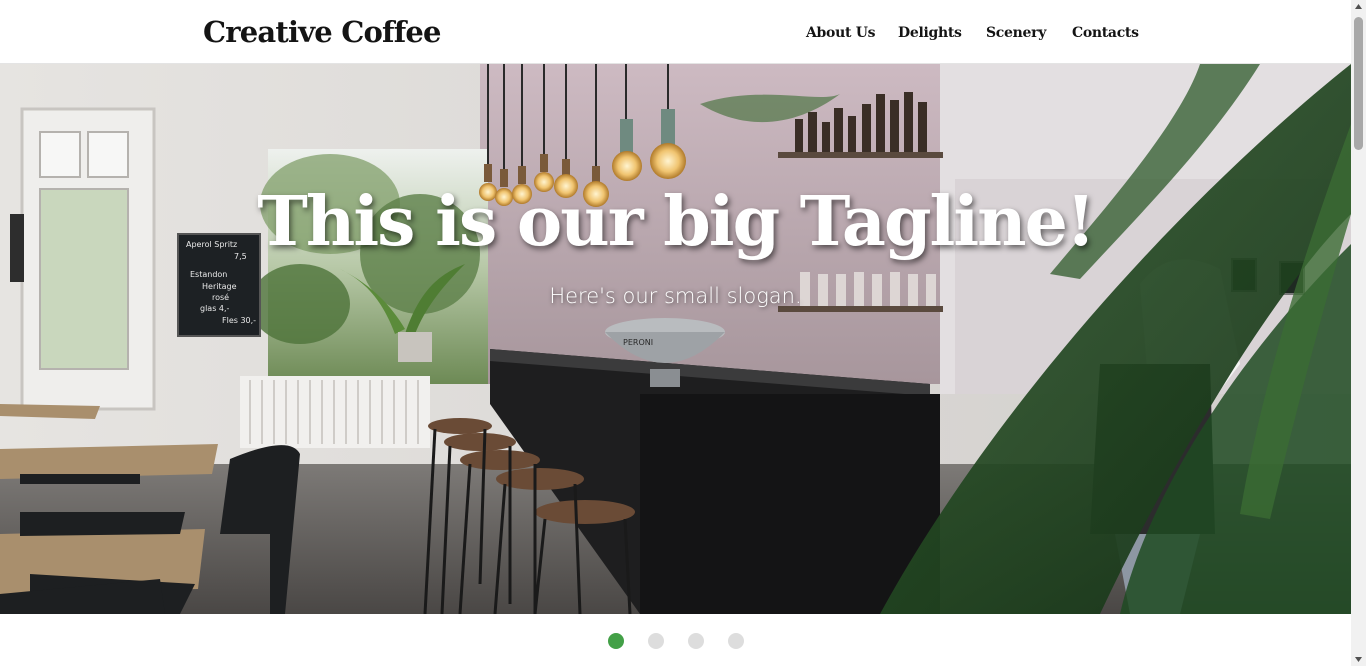 This screenshot has width=1366, height=666. I want to click on hero-tagline: This is our big Tagline!, so click(676, 222).